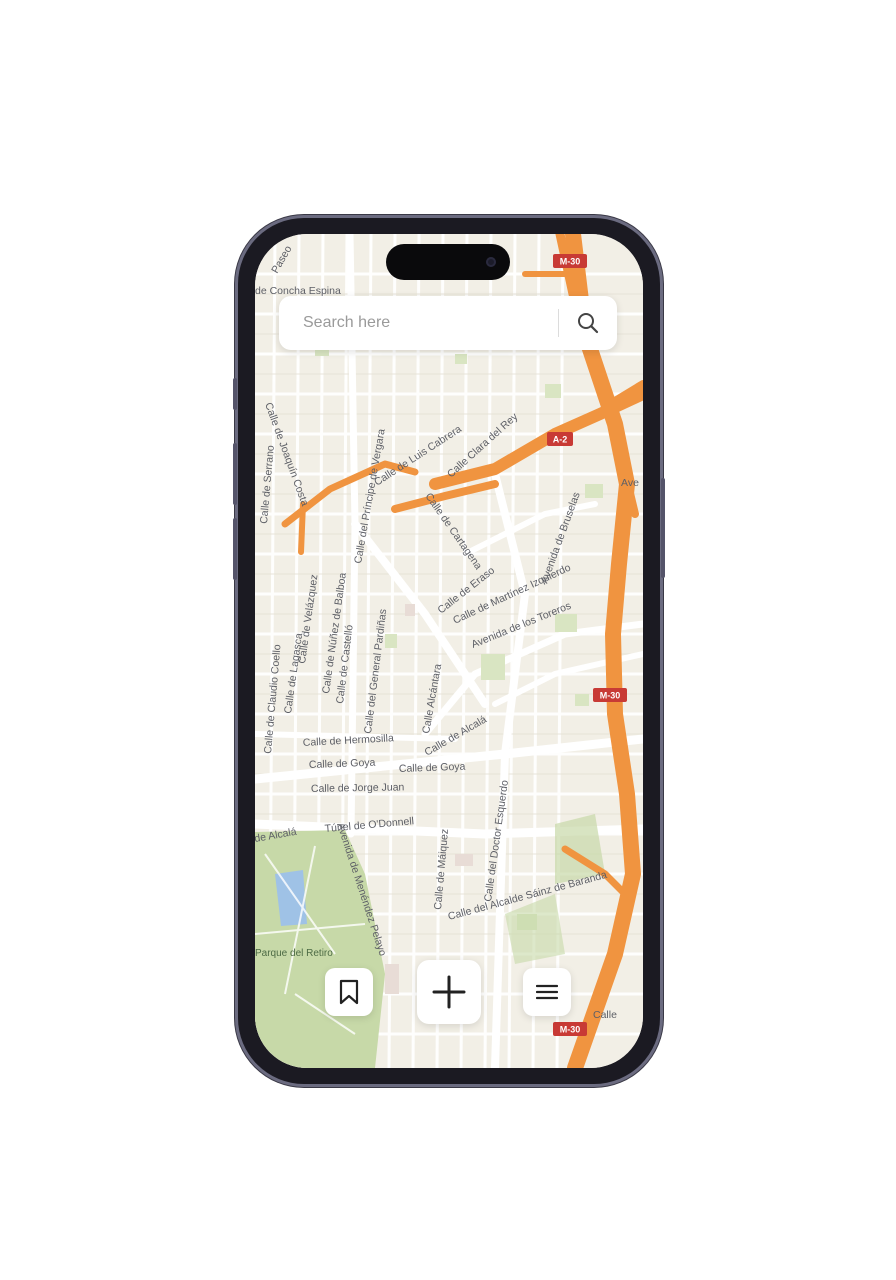  I want to click on dynamic-island, so click(448, 262).